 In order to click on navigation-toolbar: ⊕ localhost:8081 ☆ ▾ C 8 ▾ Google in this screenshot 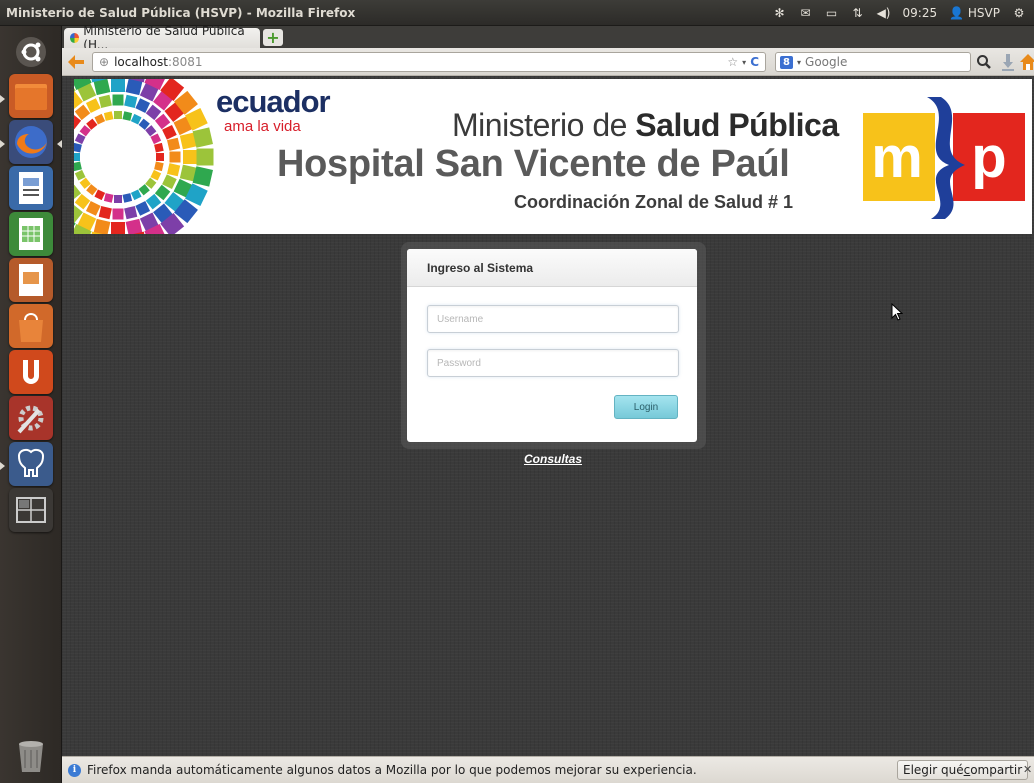, I will do `click(548, 62)`.